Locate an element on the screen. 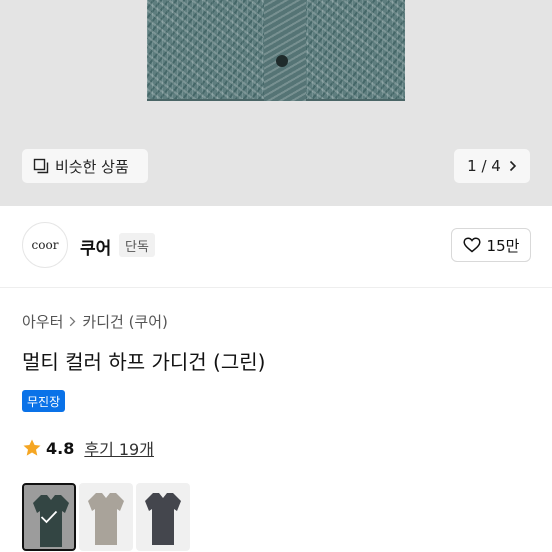 The image size is (552, 552). brand-name: 쿠어 is located at coordinates (95, 246).